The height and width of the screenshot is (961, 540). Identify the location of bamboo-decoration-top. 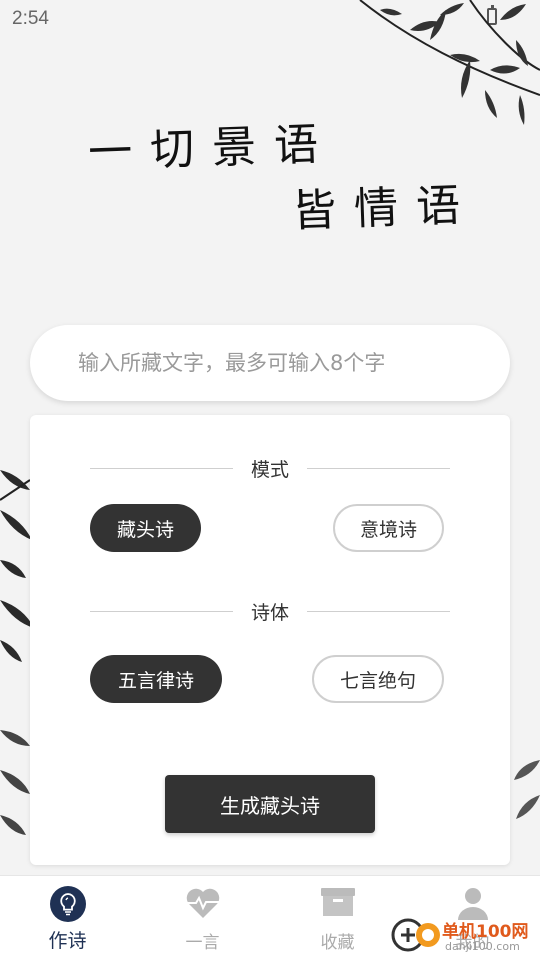
(449, 62).